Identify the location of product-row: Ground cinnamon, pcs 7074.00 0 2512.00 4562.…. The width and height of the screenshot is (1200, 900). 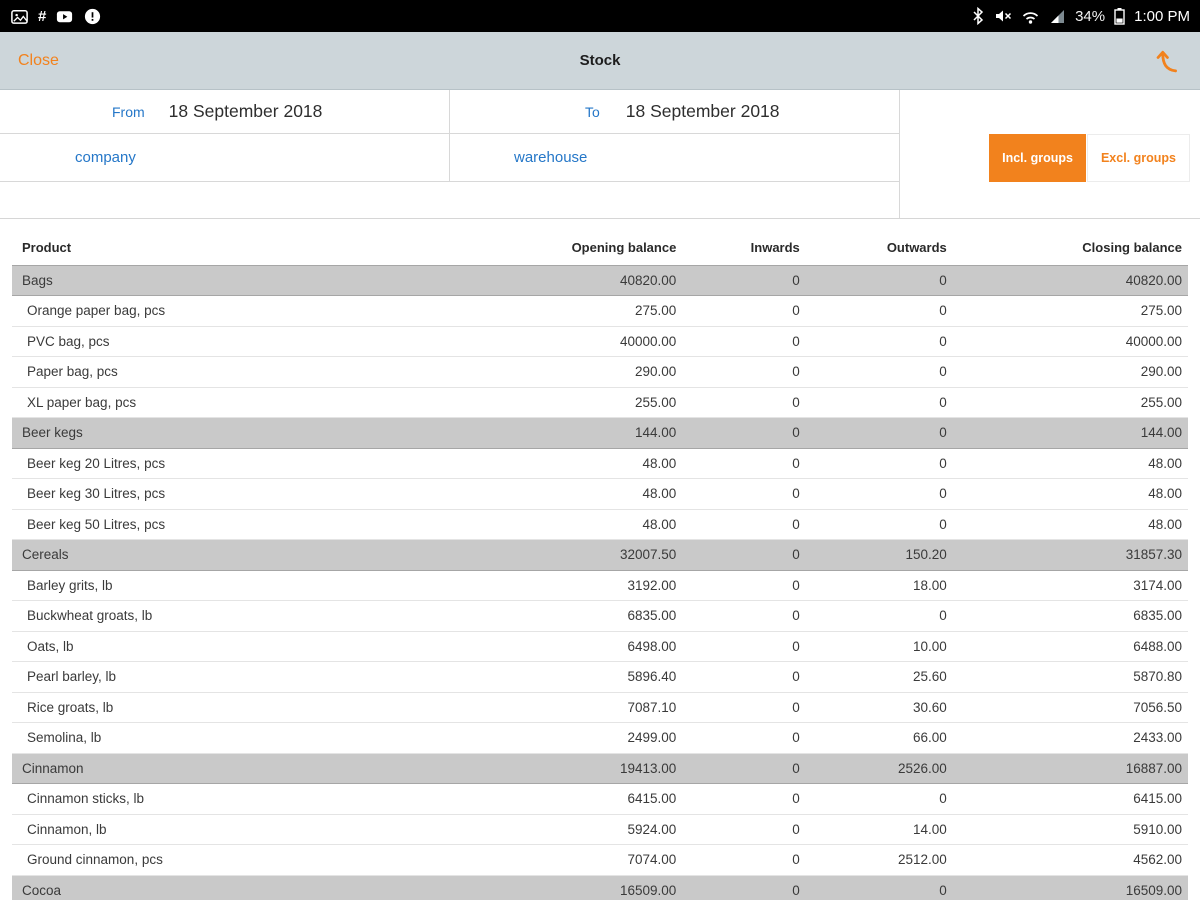
(600, 860).